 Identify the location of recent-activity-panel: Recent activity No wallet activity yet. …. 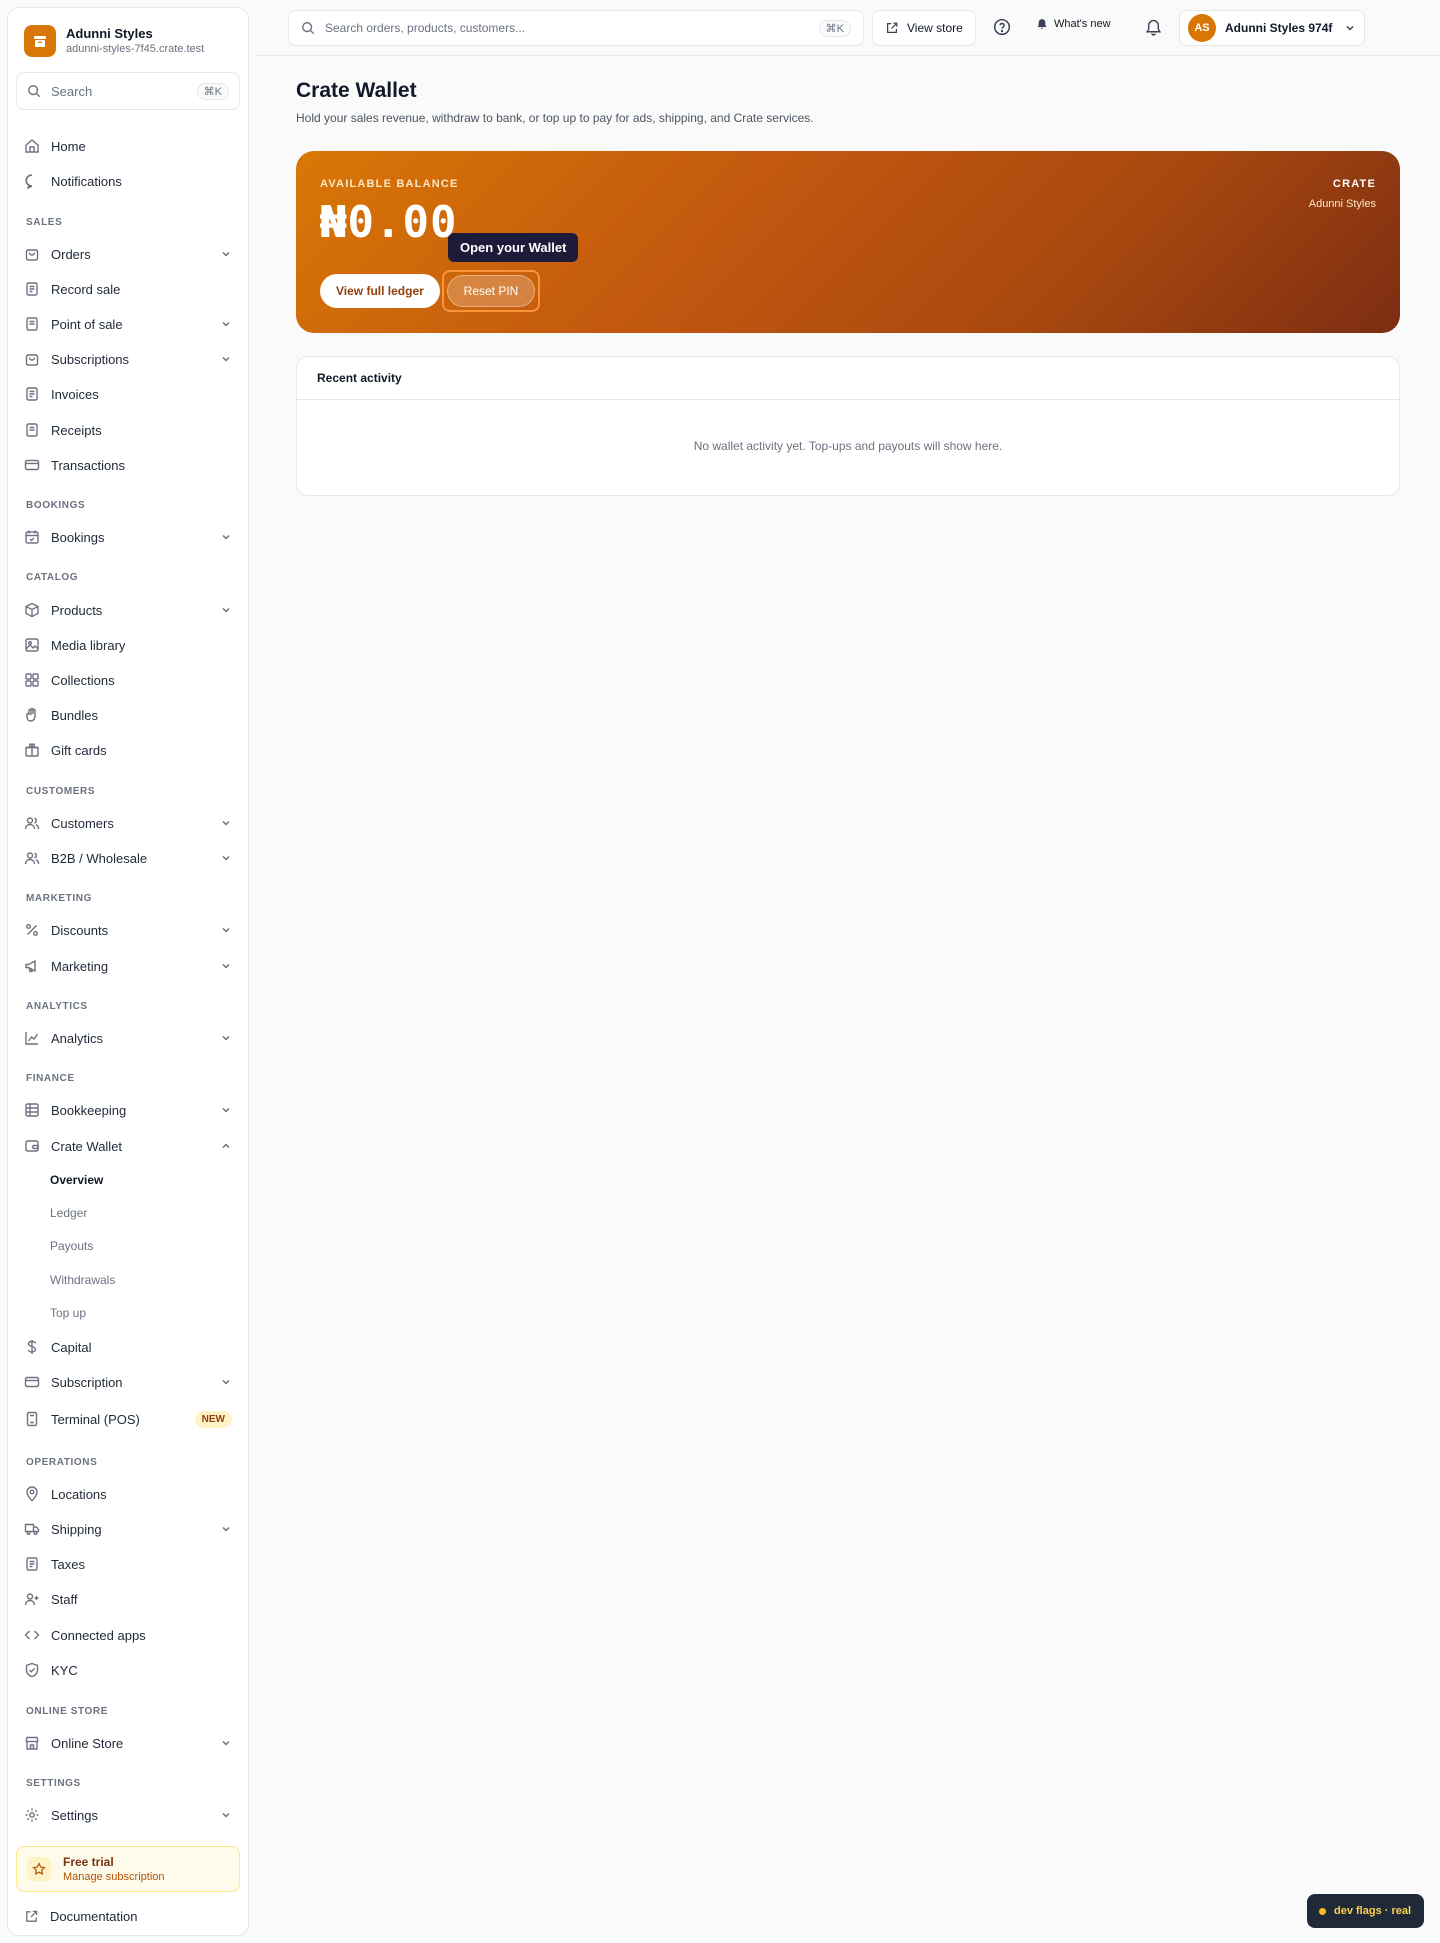
(848, 426).